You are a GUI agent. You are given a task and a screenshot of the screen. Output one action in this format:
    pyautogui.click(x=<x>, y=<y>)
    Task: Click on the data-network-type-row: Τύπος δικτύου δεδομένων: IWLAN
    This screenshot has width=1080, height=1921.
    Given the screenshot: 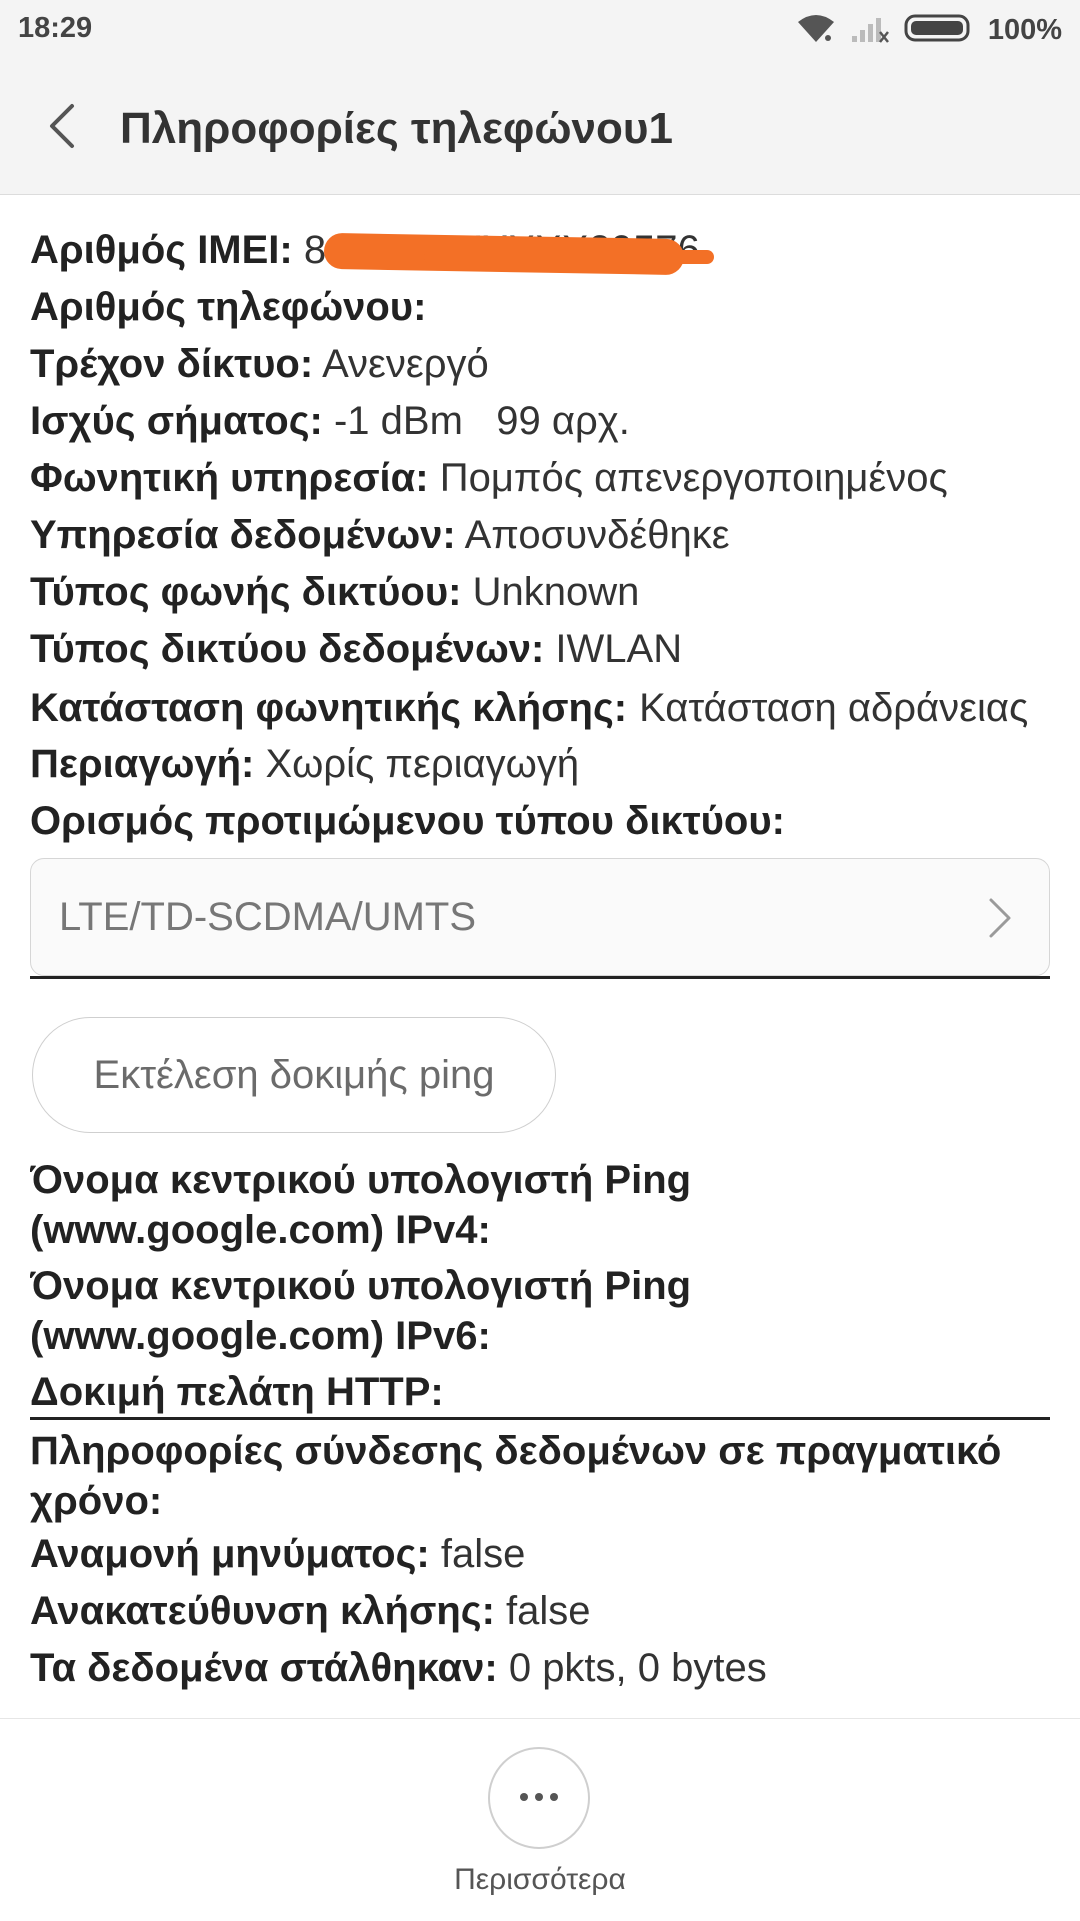 What is the action you would take?
    pyautogui.click(x=540, y=649)
    